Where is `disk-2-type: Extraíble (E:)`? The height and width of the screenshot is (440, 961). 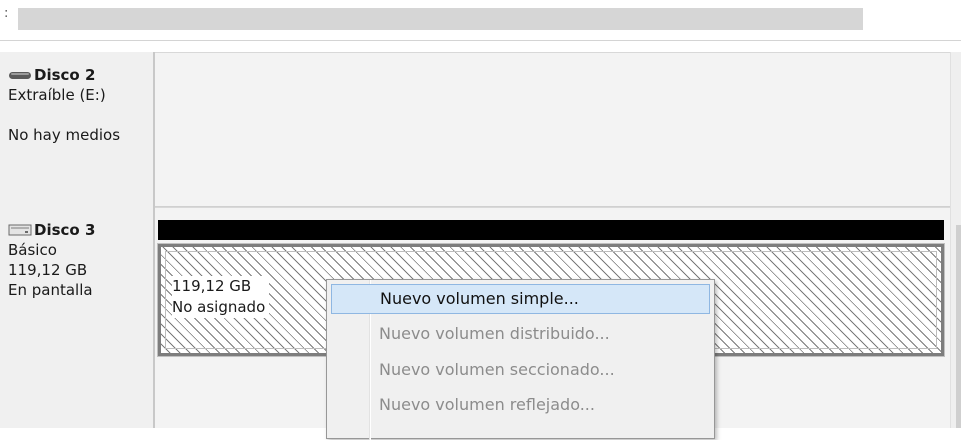 disk-2-type: Extraíble (E:) is located at coordinates (57, 95).